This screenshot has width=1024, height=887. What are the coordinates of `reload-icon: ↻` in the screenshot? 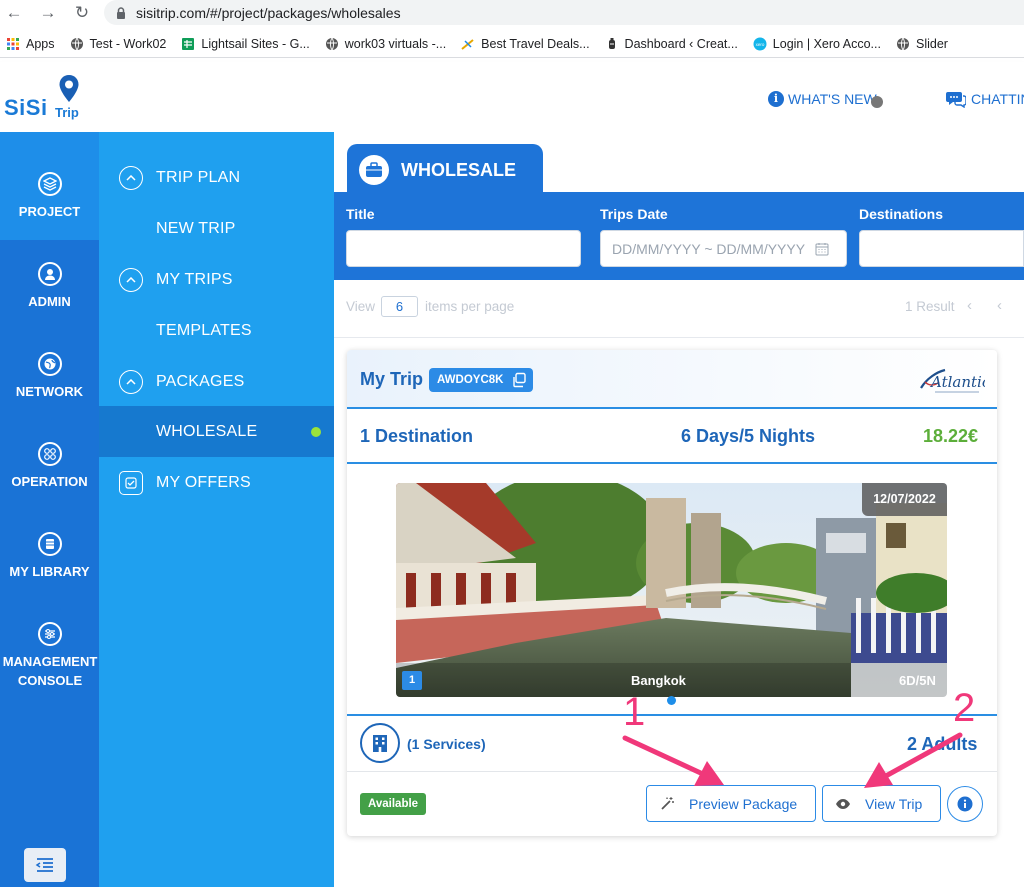 It's located at (82, 13).